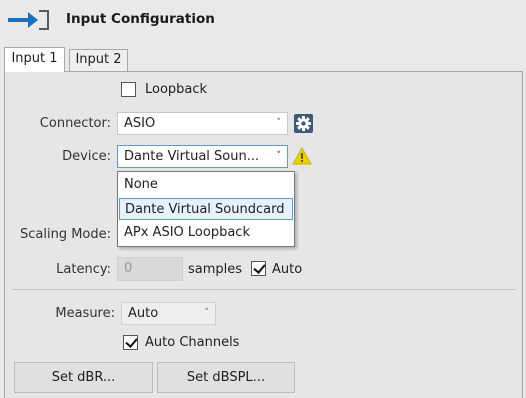 The image size is (526, 398). I want to click on loopback-label: Loopback, so click(176, 89).